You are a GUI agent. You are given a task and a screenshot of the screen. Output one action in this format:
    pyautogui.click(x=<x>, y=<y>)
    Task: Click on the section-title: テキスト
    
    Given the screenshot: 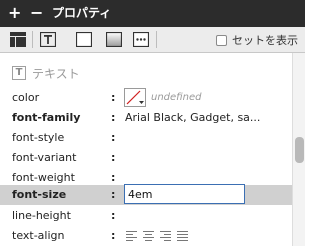 What is the action you would take?
    pyautogui.click(x=56, y=73)
    